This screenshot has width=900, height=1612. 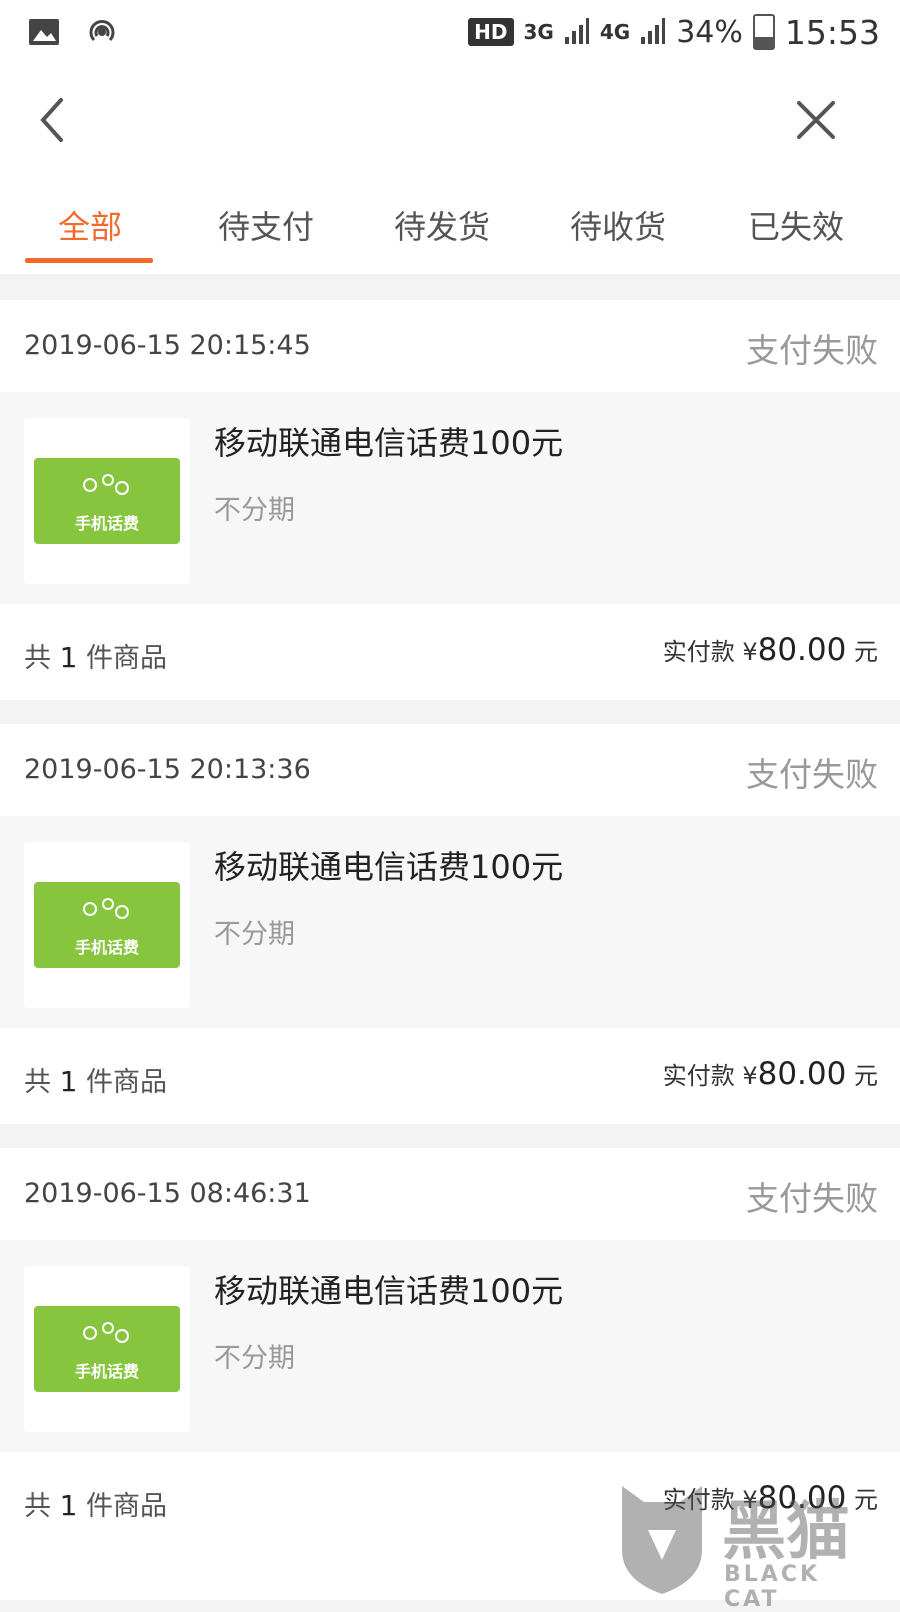 I want to click on network-4g-label: 4G, so click(x=615, y=32).